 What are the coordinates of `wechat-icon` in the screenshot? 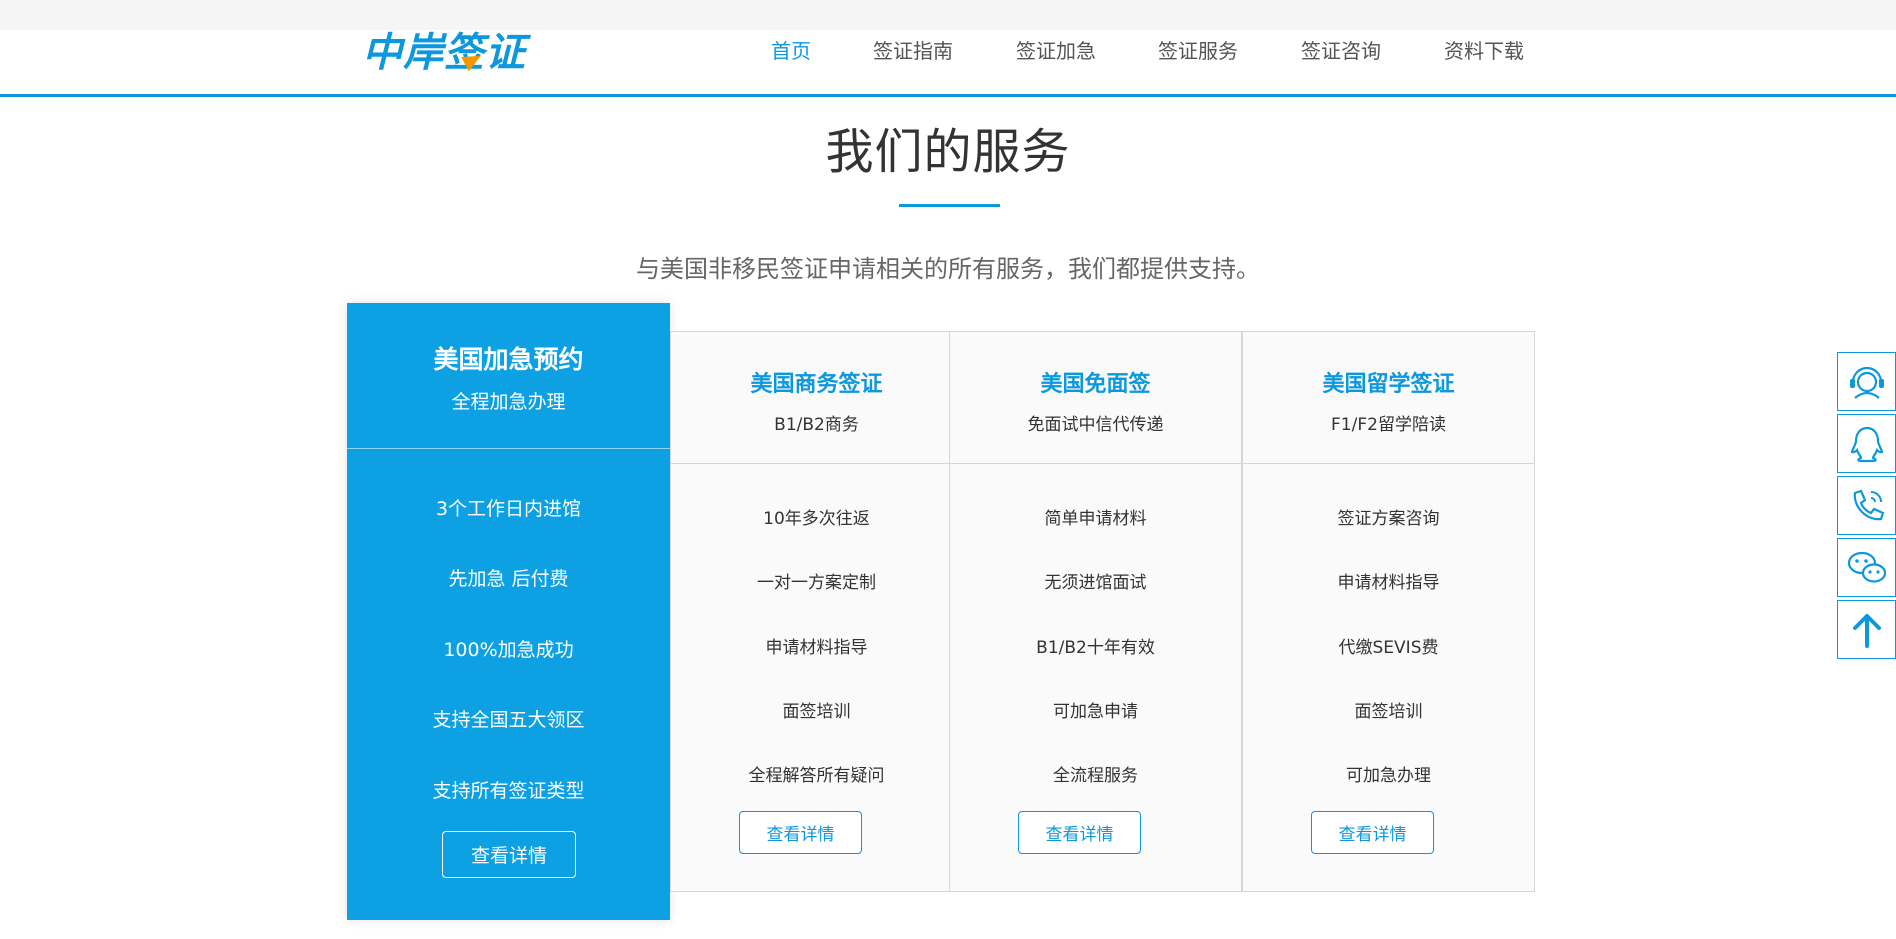 It's located at (1866, 567).